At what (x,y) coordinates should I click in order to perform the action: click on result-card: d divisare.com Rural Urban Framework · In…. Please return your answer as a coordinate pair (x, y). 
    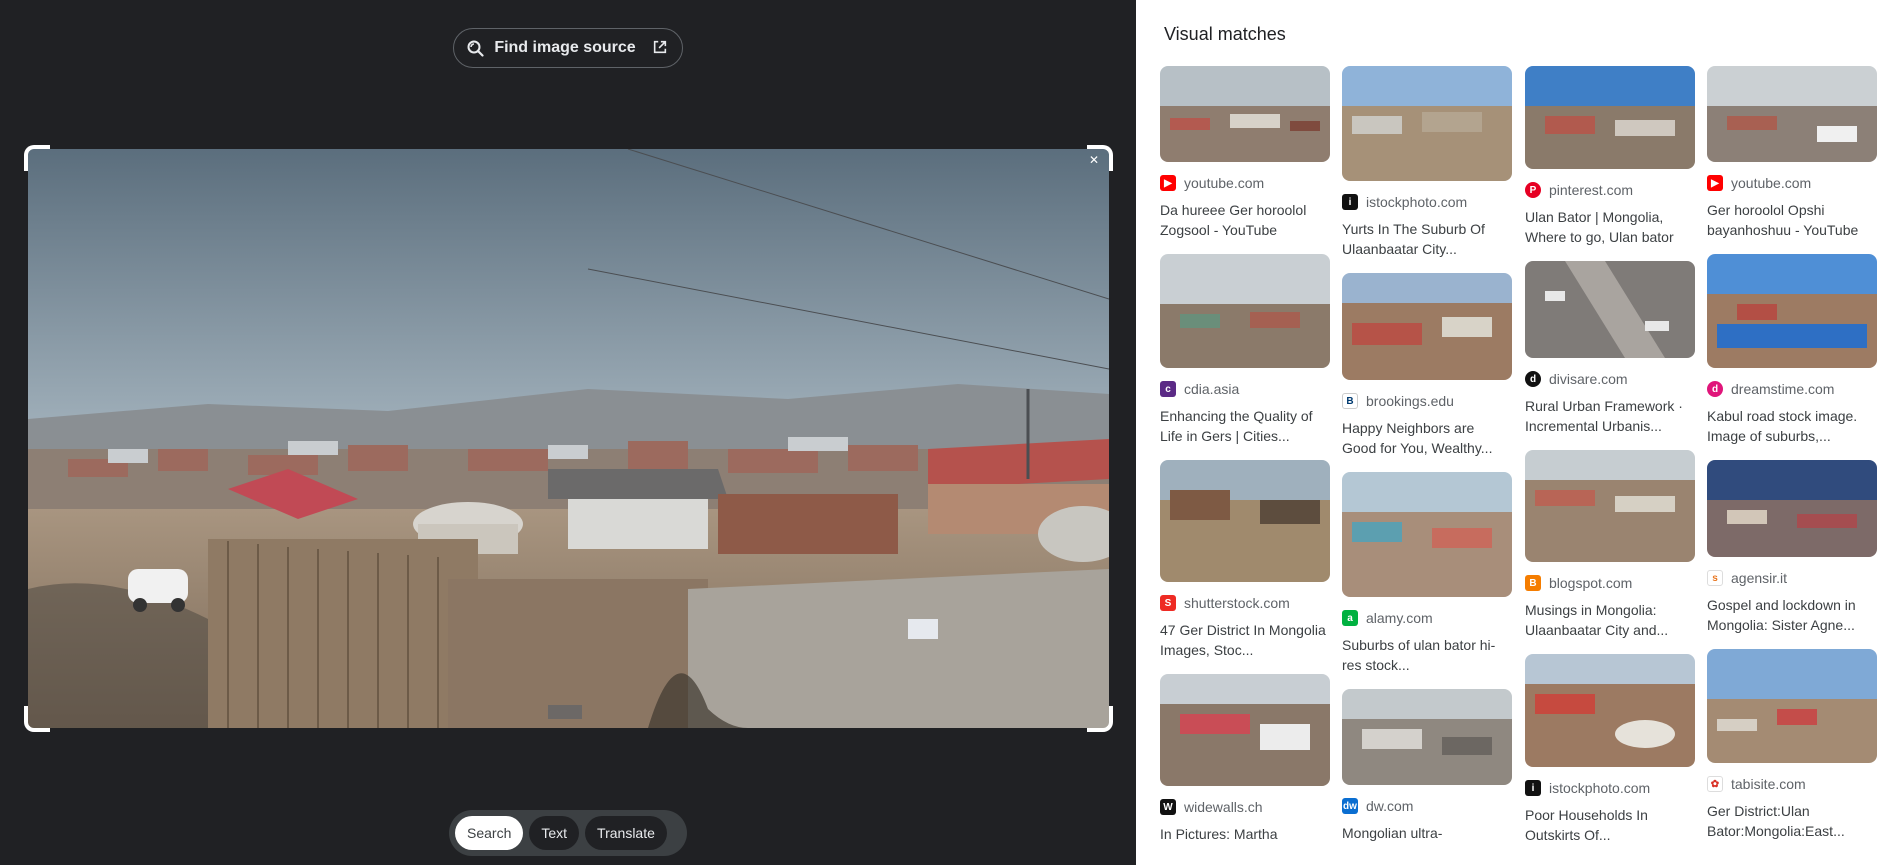
    Looking at the image, I should click on (1610, 348).